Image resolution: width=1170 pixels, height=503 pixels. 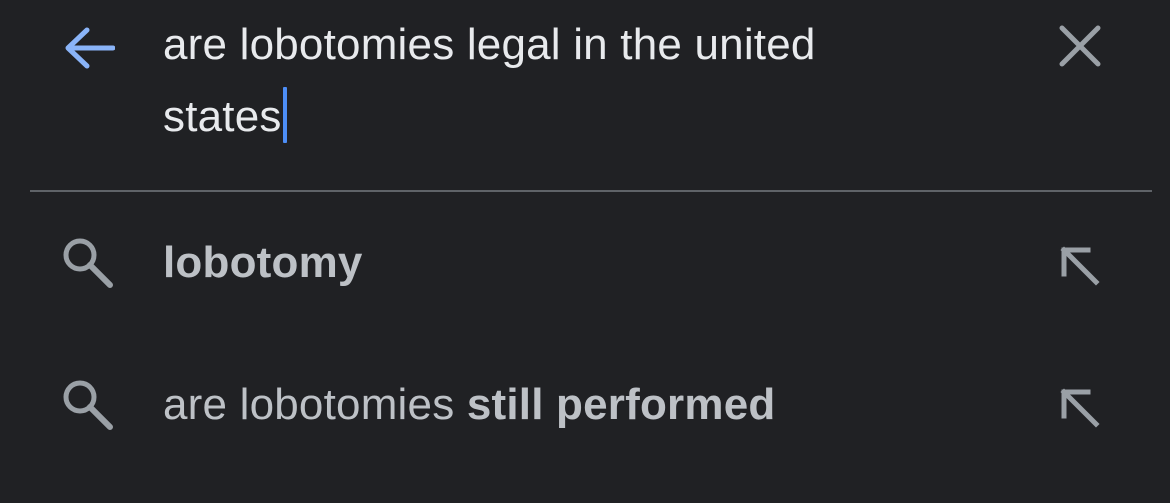 I want to click on close-icon, so click(x=1080, y=46).